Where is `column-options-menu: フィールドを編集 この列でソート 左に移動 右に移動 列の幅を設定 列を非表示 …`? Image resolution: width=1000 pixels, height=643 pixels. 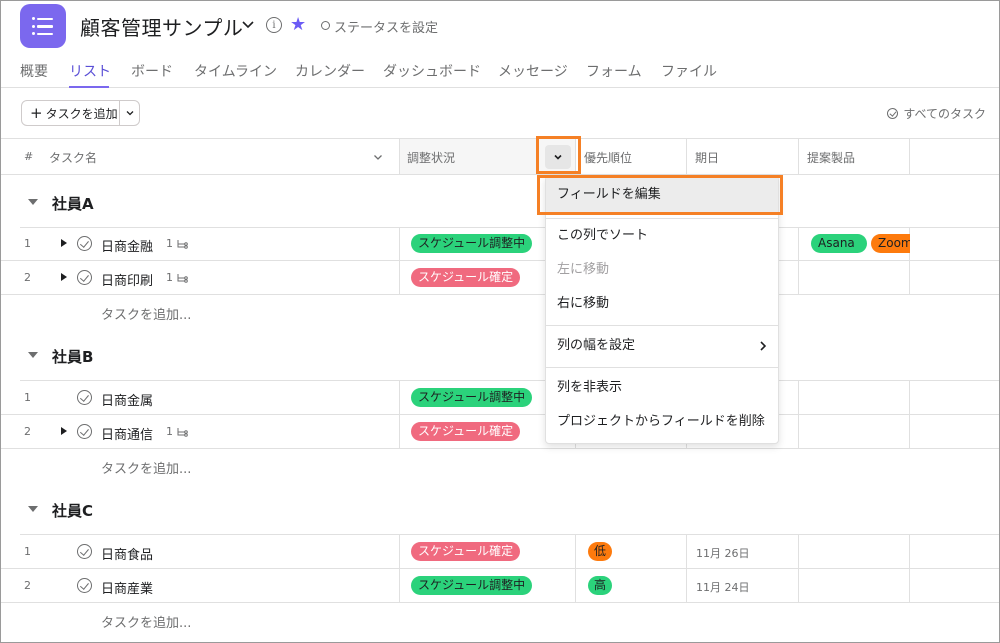 column-options-menu: フィールドを編集 この列でソート 左に移動 右に移動 列の幅を設定 列を非表示 … is located at coordinates (662, 310).